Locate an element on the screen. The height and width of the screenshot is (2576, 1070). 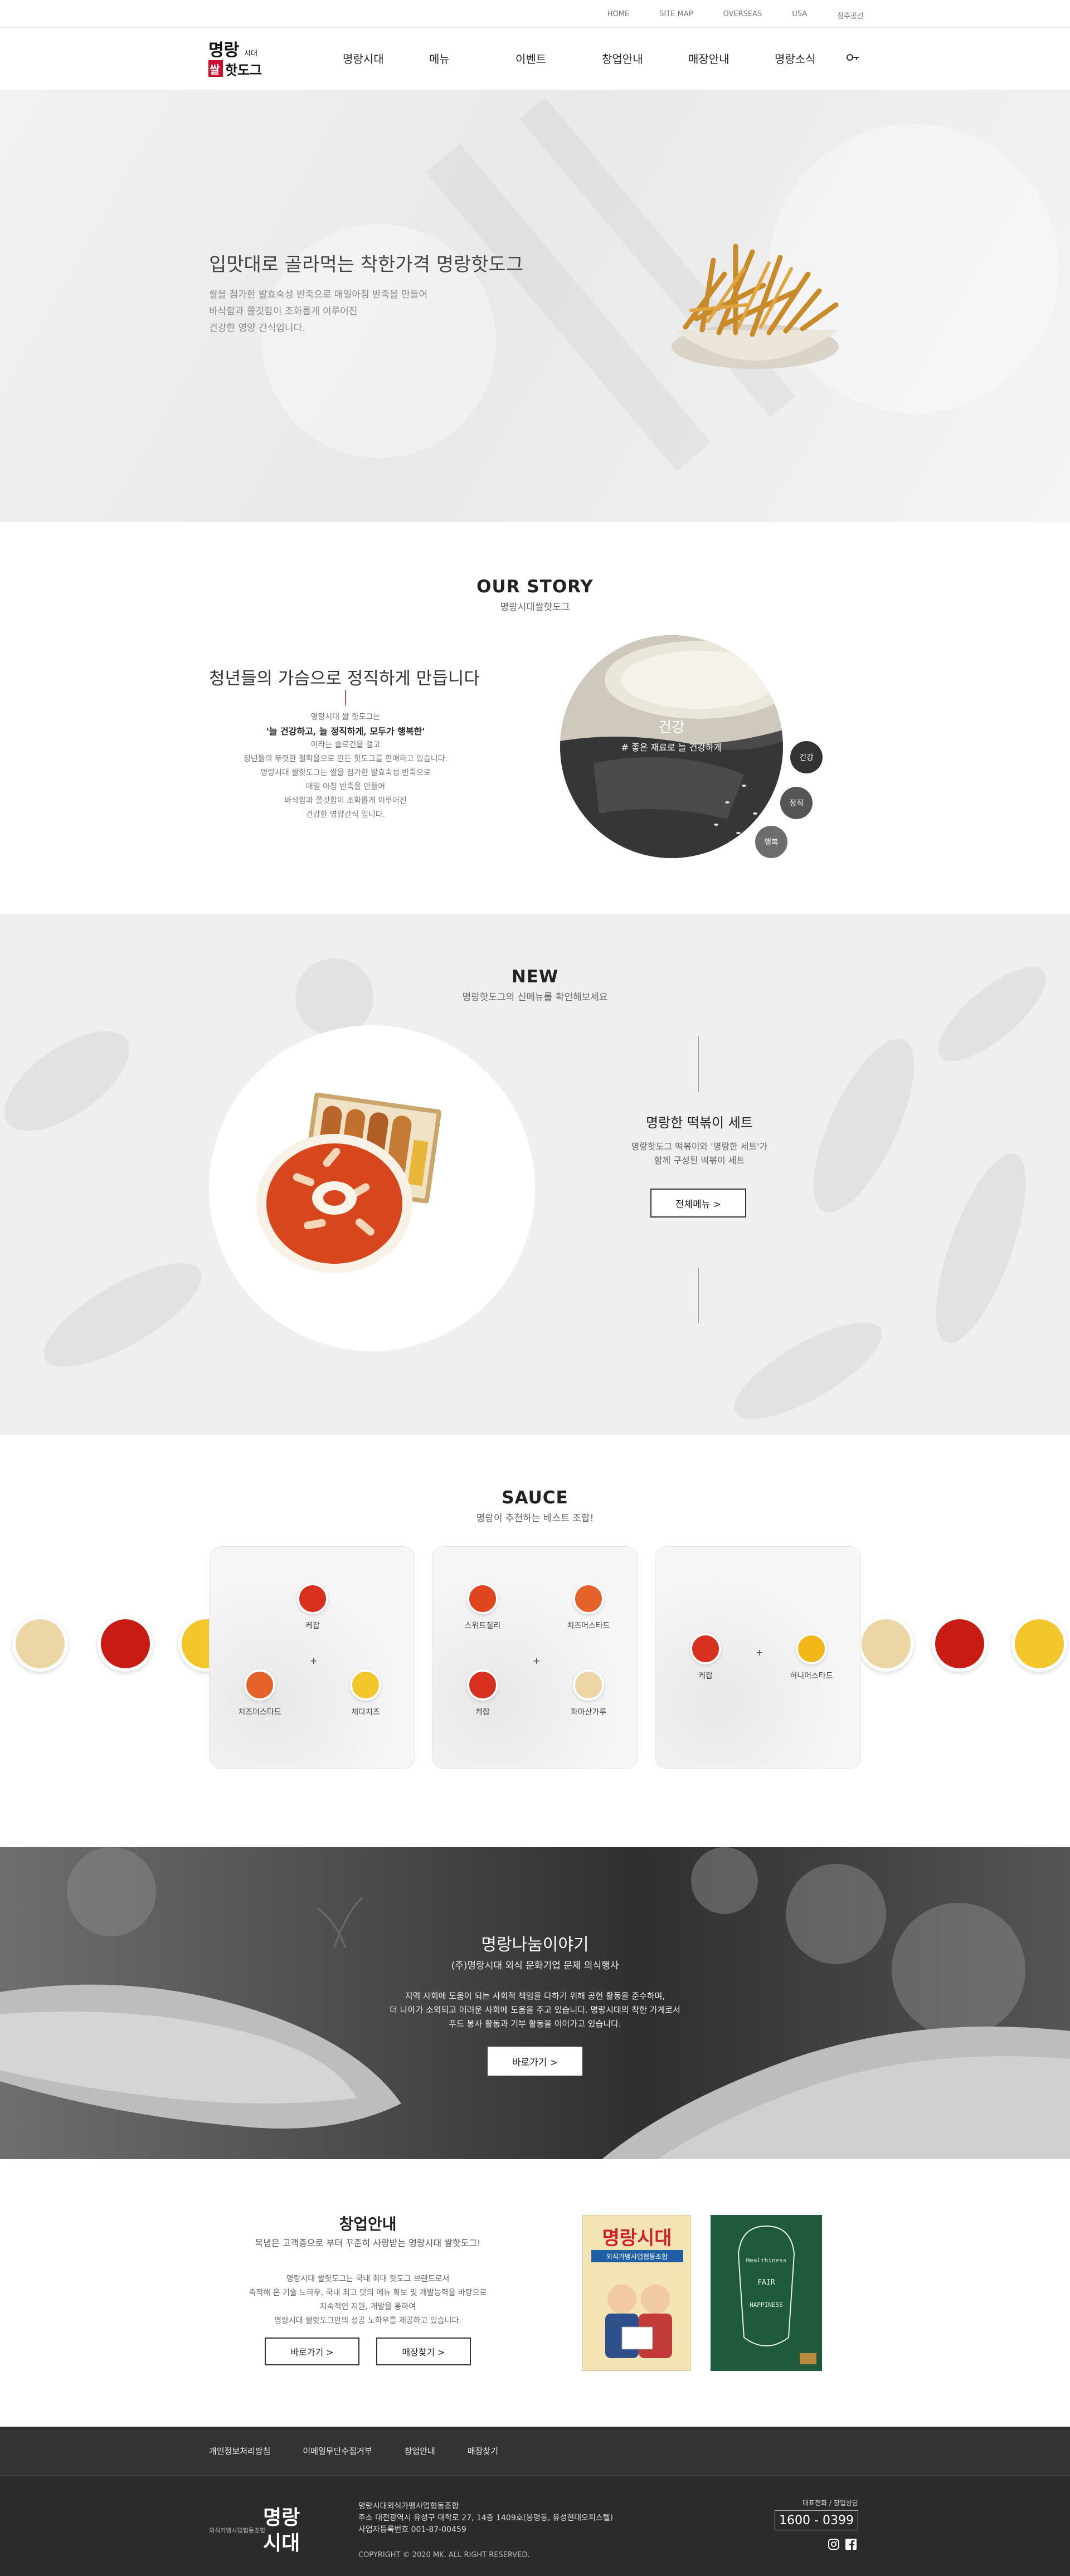
facebook-icon is located at coordinates (851, 2544).